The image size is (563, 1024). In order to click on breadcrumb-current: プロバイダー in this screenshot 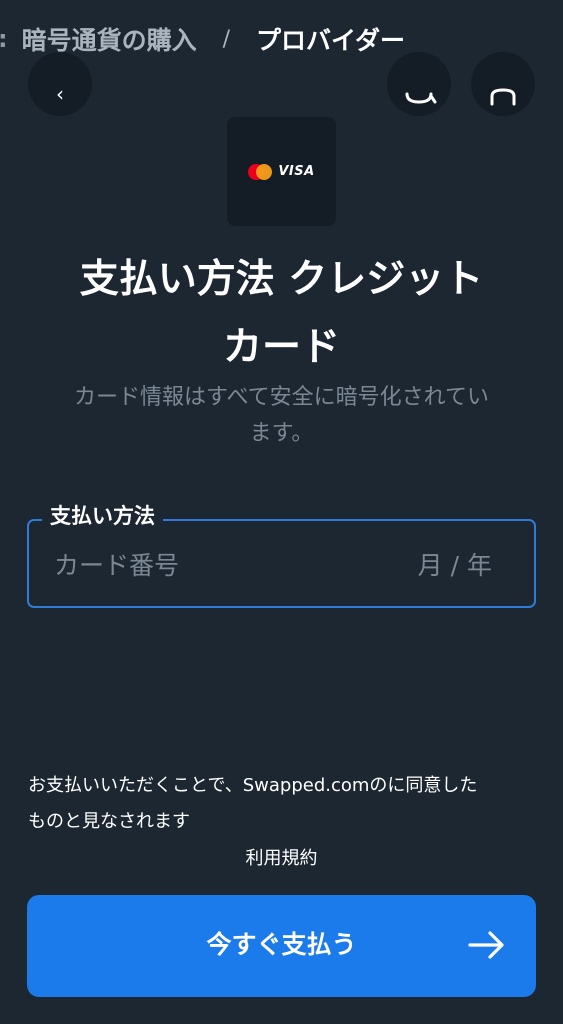, I will do `click(331, 40)`.